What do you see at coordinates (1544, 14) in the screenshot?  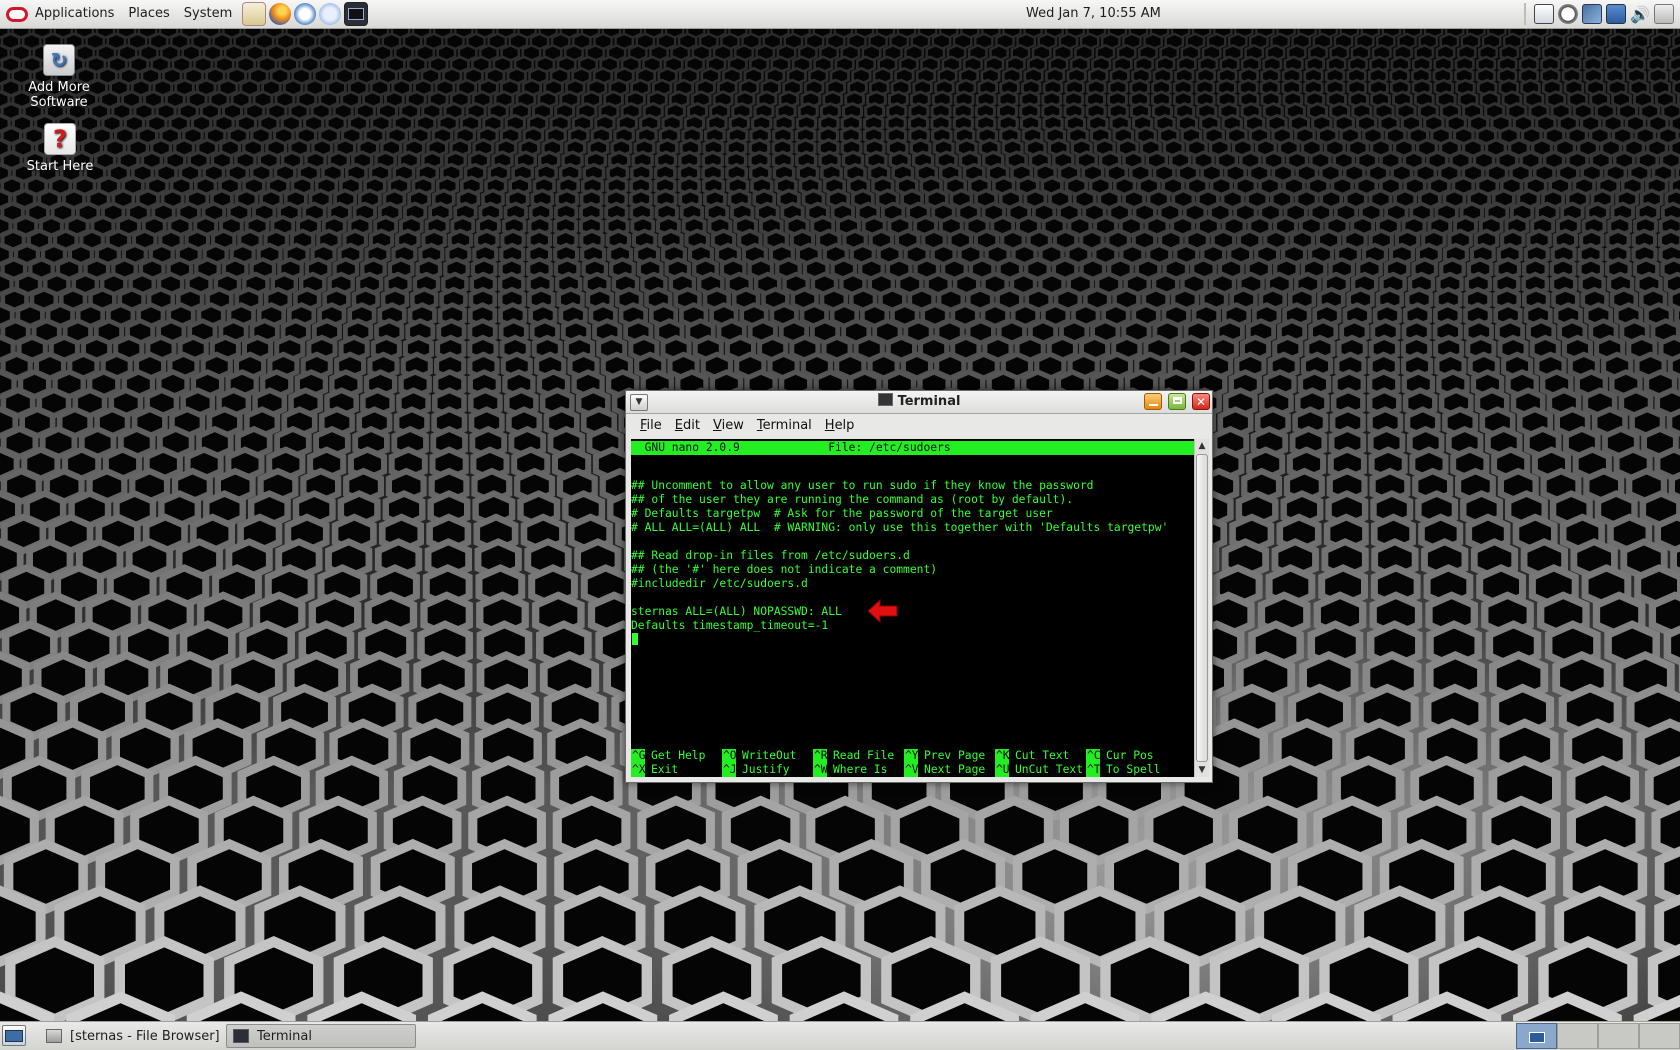 I see `system-monitor-icon` at bounding box center [1544, 14].